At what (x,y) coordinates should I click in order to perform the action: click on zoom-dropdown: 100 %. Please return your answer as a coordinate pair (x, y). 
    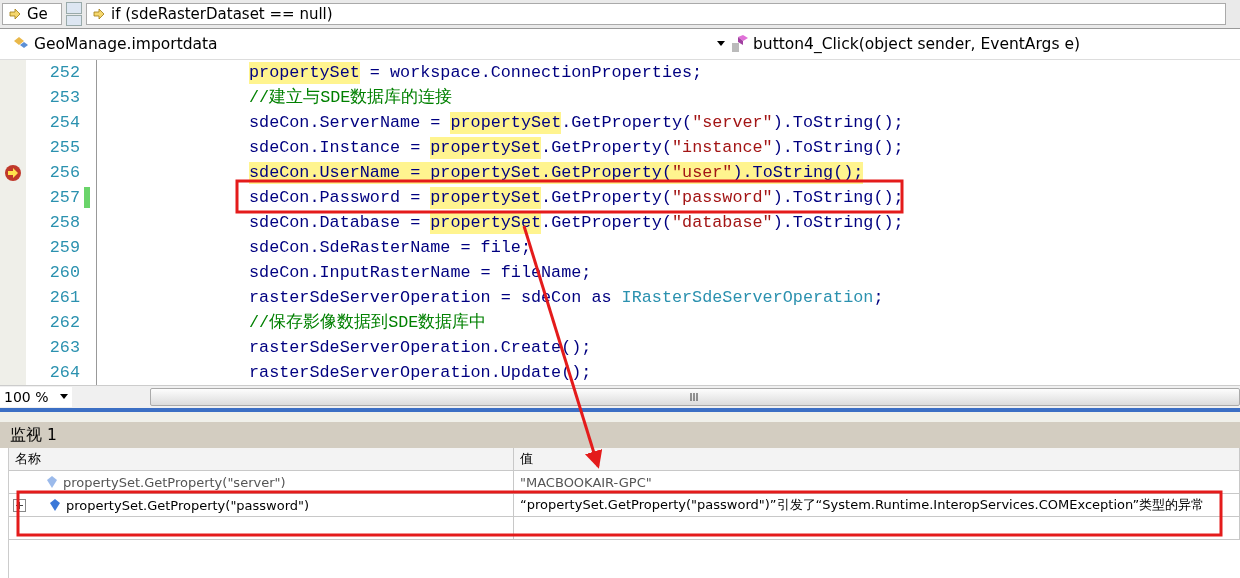
    Looking at the image, I should click on (36, 397).